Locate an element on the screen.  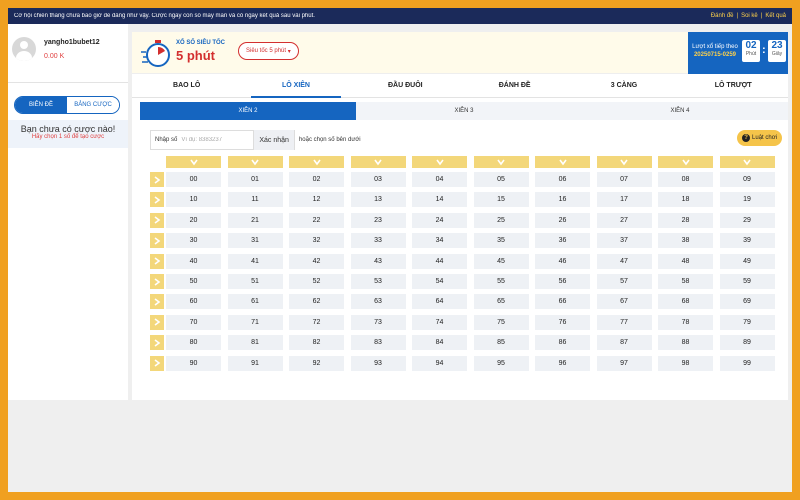
number-cell: 49 is located at coordinates (747, 261).